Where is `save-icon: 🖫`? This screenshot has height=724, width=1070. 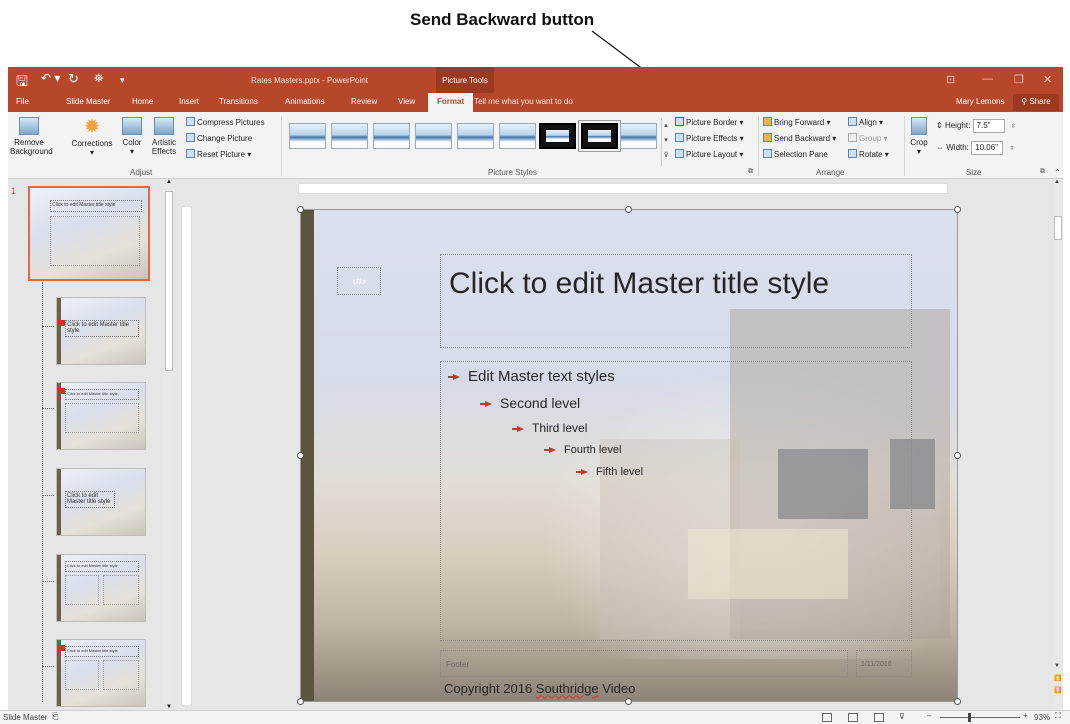 save-icon: 🖫 is located at coordinates (22, 83).